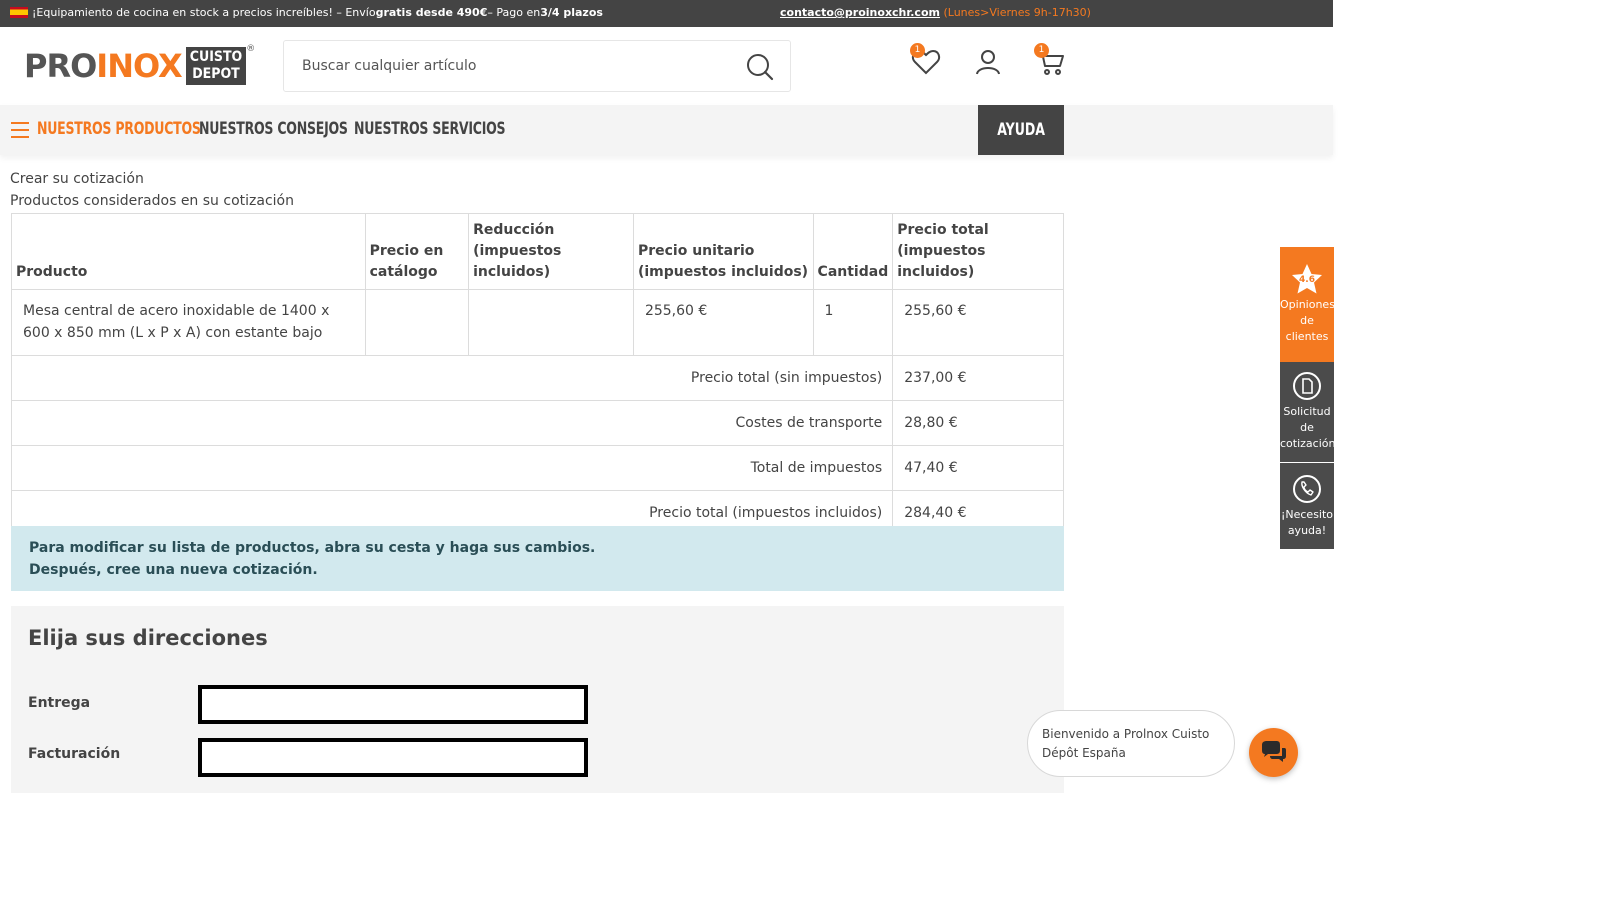  Describe the element at coordinates (1041, 50) in the screenshot. I see `cart-count-badge: 1` at that location.